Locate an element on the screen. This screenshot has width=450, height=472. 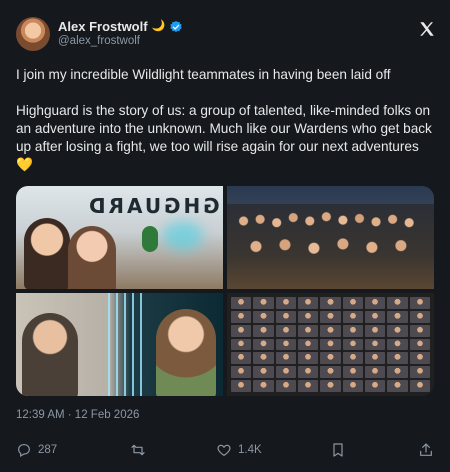
photo-video-call-grid is located at coordinates (330, 344).